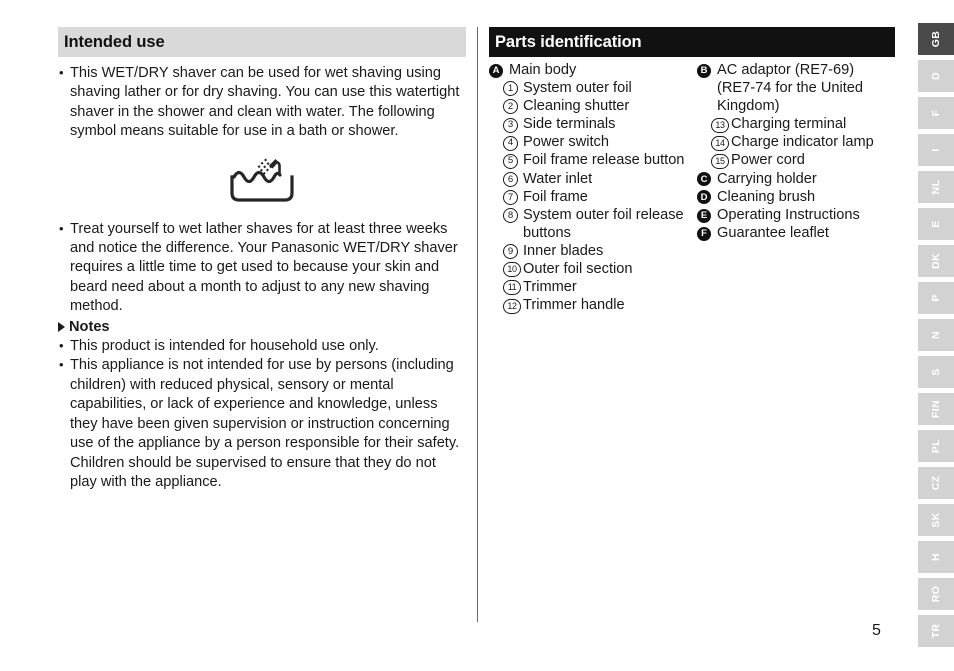  I want to click on circled-number-14-icon: 14, so click(720, 143).